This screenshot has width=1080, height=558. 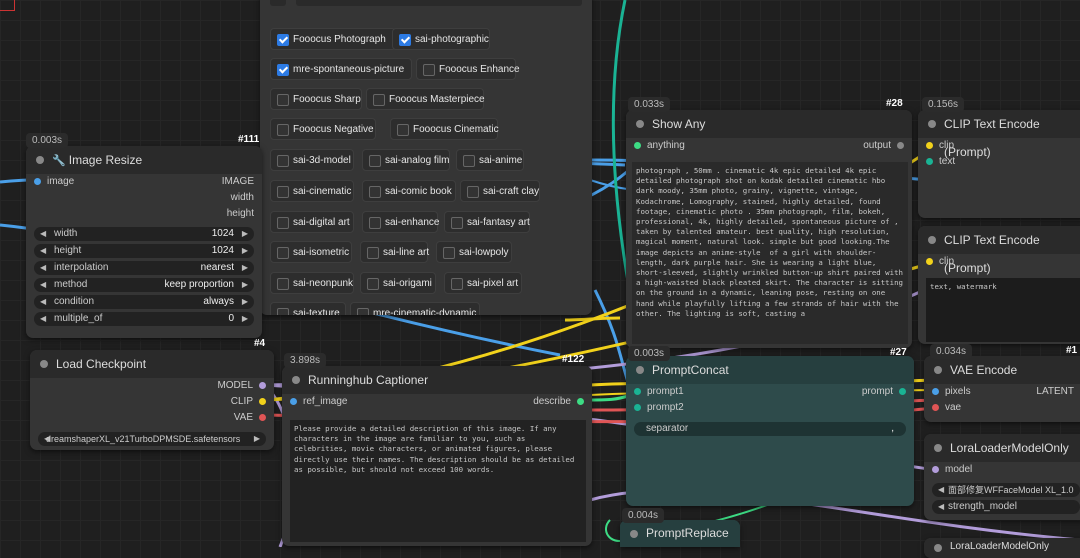 What do you see at coordinates (144, 251) in the screenshot?
I see `resize-widget-1: ◀ height 1024 ▶` at bounding box center [144, 251].